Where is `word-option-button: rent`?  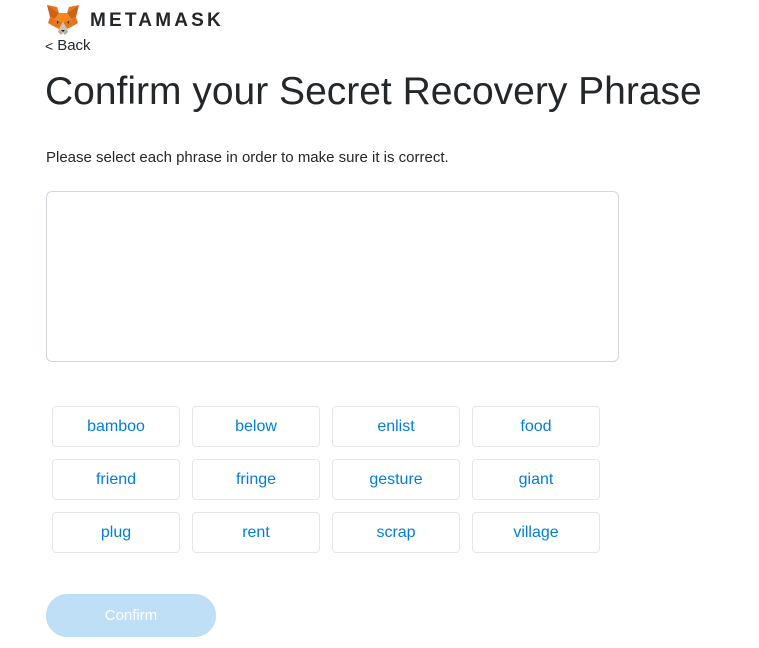 word-option-button: rent is located at coordinates (256, 532).